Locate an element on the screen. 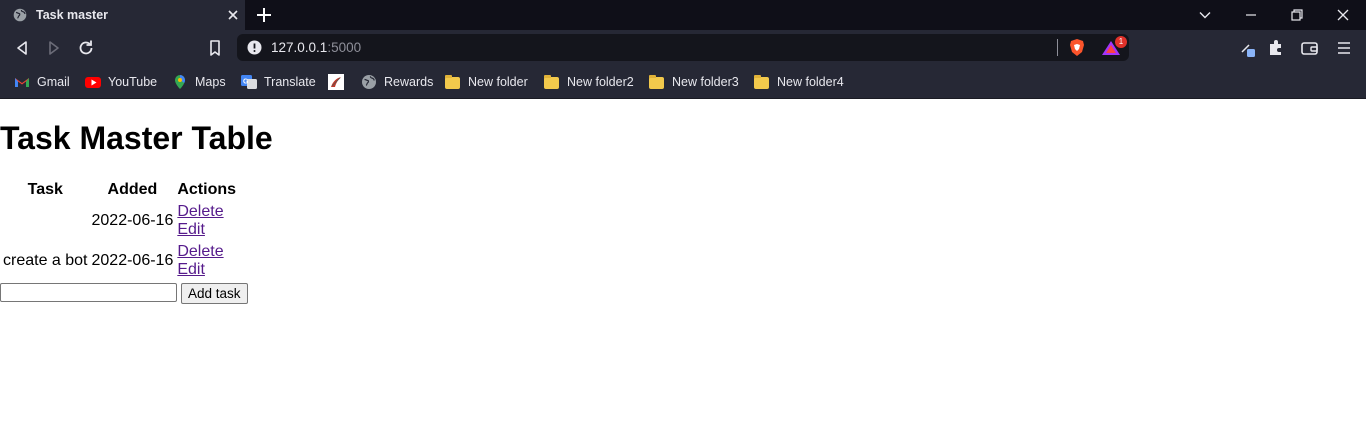  task-cell: create a bot is located at coordinates (45, 260).